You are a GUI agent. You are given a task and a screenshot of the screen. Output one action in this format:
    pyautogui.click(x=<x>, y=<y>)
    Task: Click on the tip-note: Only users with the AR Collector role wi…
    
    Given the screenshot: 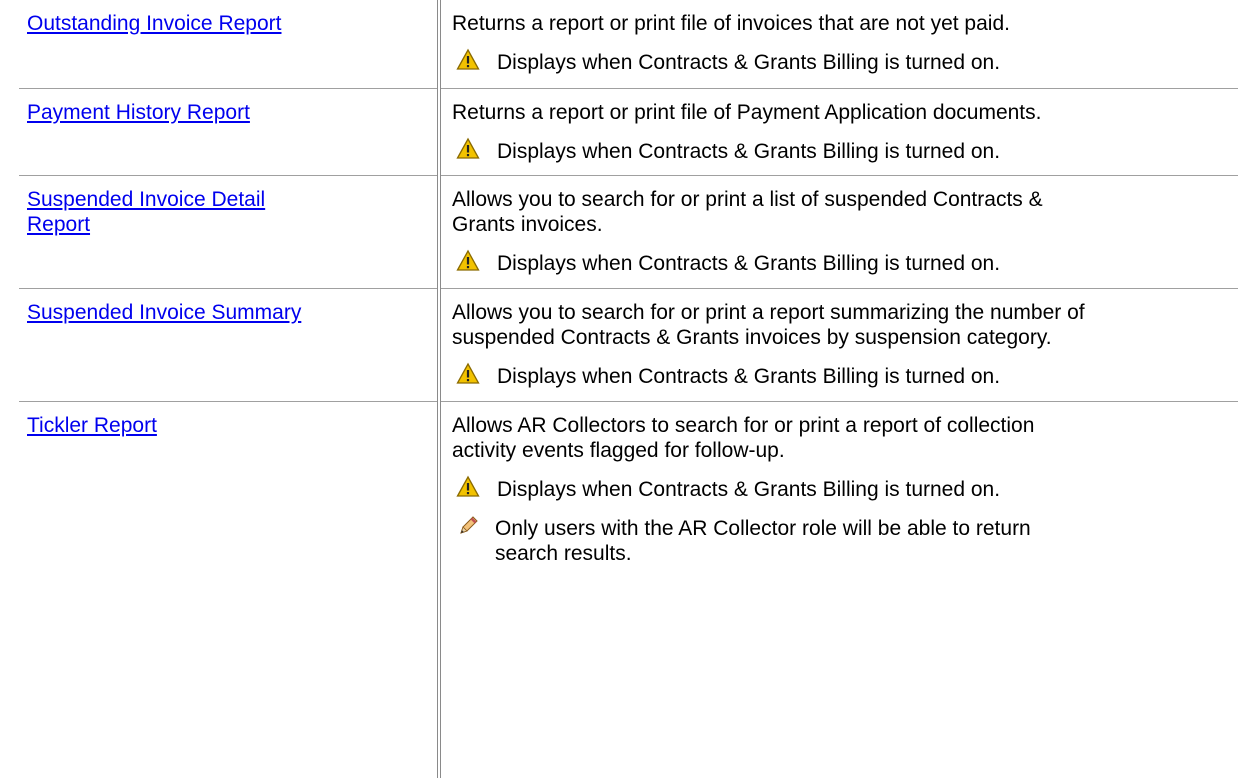 What is the action you would take?
    pyautogui.click(x=840, y=545)
    